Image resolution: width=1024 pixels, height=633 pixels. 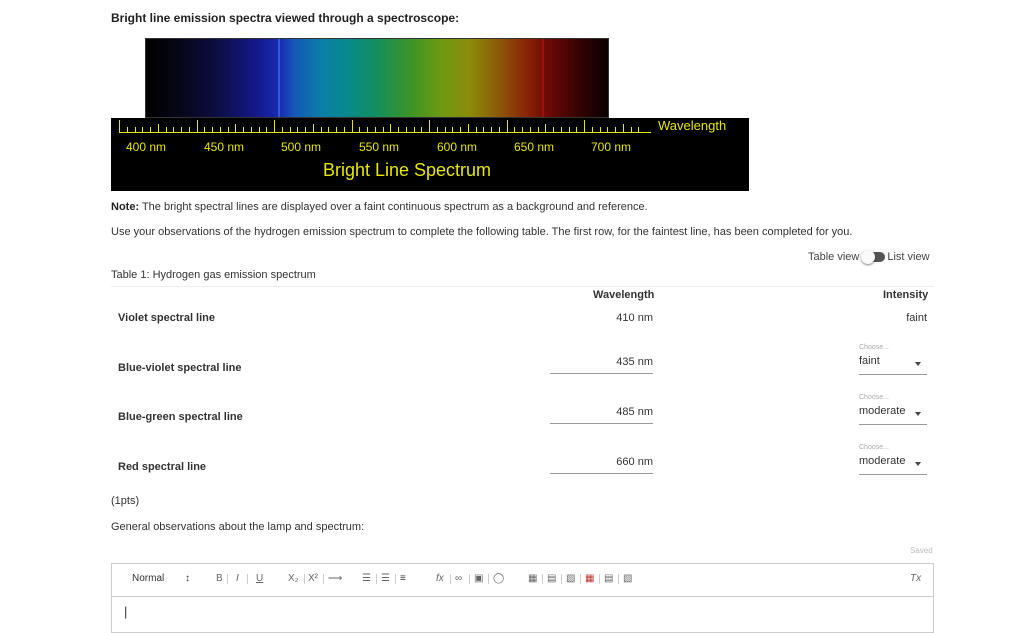 I want to click on red-wavelength-input, so click(x=601, y=464).